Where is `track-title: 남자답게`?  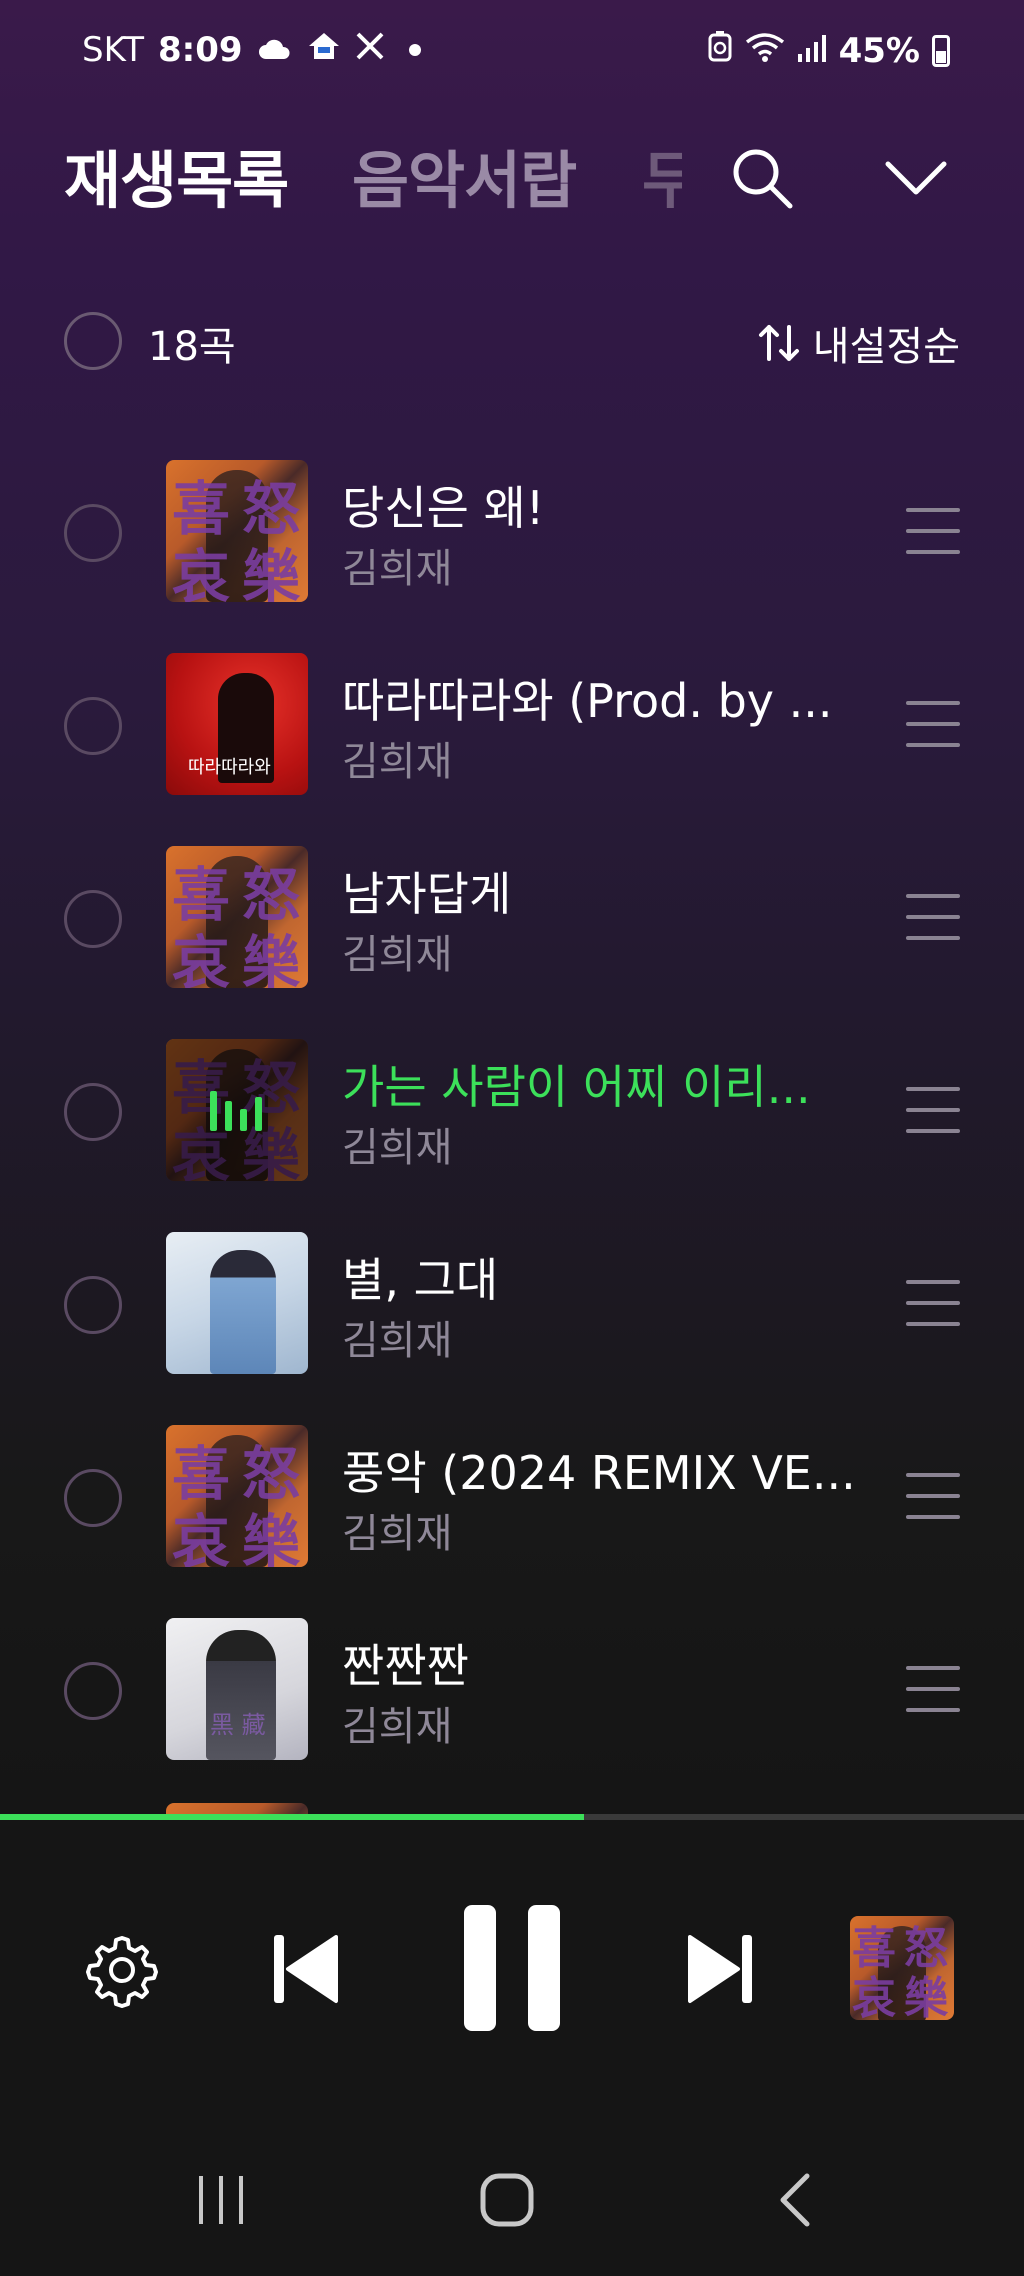 track-title: 남자답게 is located at coordinates (427, 894).